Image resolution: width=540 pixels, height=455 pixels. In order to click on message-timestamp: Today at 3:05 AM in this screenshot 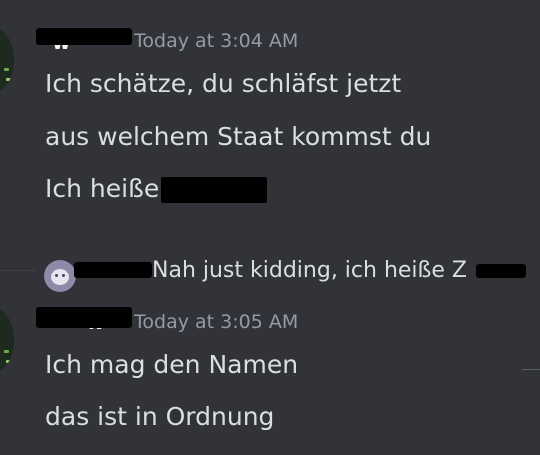, I will do `click(216, 322)`.